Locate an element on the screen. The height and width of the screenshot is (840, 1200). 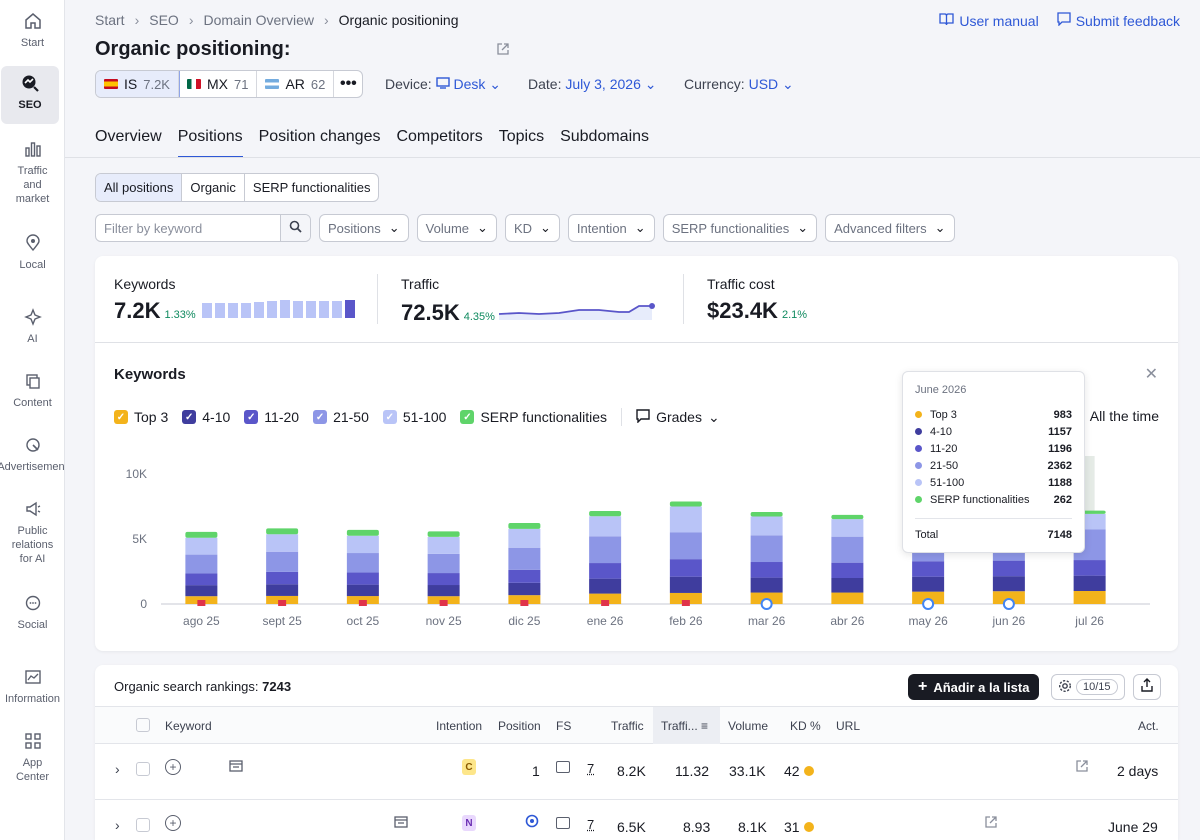
intention-filter: Intention ⌄ is located at coordinates (611, 228).